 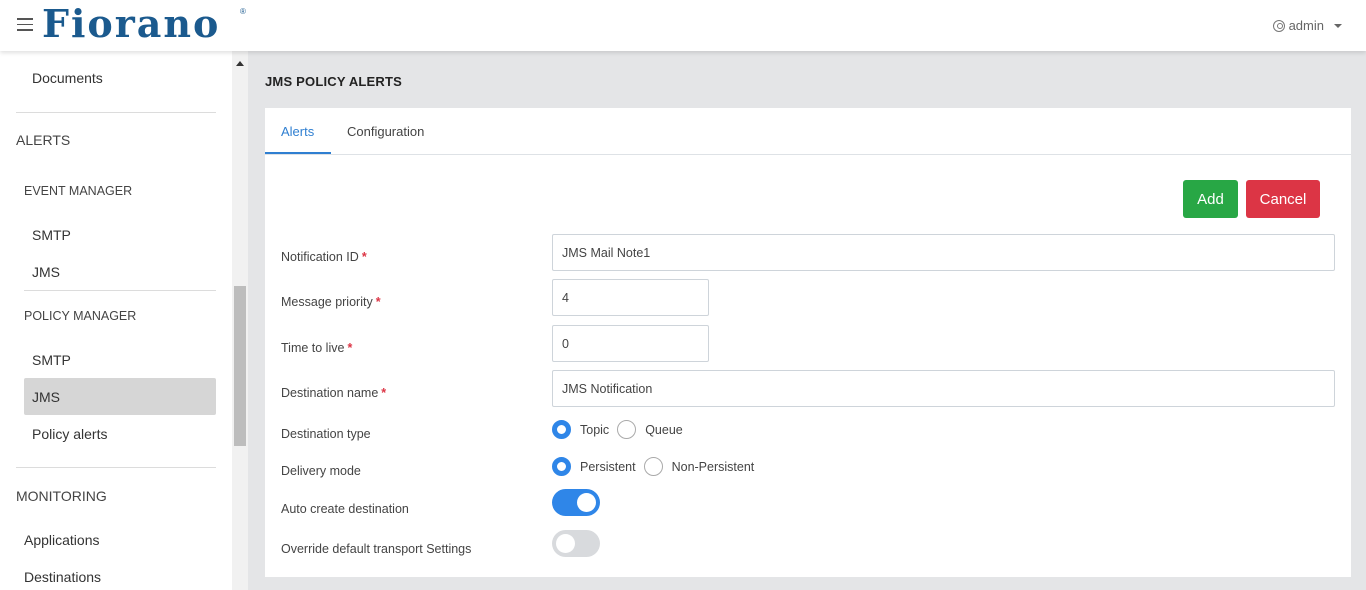 What do you see at coordinates (46, 397) in the screenshot?
I see `sidebar-item-policy-jms-label: JMS` at bounding box center [46, 397].